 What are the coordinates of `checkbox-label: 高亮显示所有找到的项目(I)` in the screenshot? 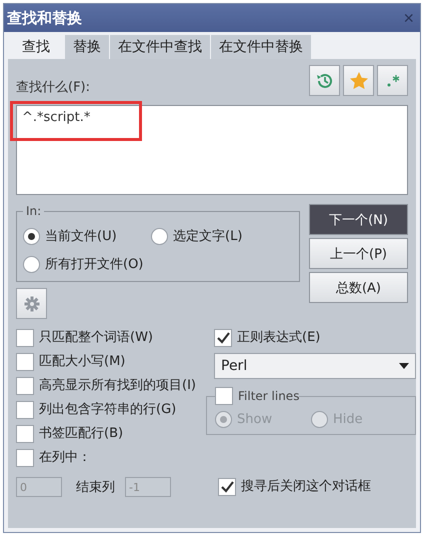 It's located at (118, 386).